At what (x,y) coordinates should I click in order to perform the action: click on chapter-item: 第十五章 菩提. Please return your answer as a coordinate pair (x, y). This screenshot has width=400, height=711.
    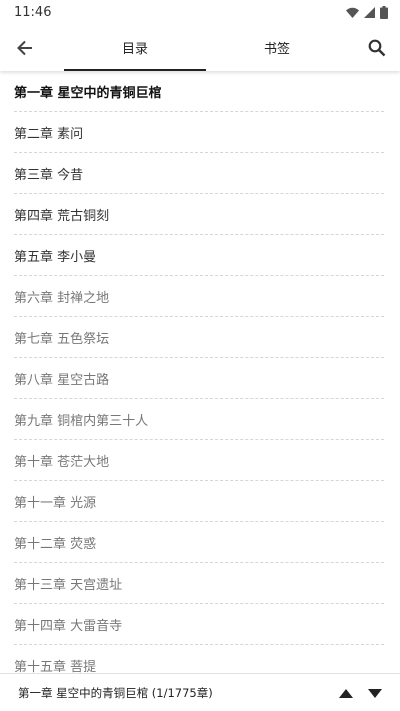
    Looking at the image, I should click on (199, 659).